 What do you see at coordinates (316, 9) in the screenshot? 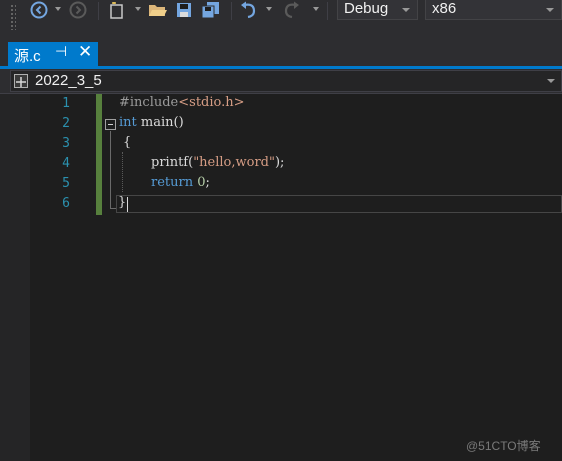
I see `redo-dropdown-icon` at bounding box center [316, 9].